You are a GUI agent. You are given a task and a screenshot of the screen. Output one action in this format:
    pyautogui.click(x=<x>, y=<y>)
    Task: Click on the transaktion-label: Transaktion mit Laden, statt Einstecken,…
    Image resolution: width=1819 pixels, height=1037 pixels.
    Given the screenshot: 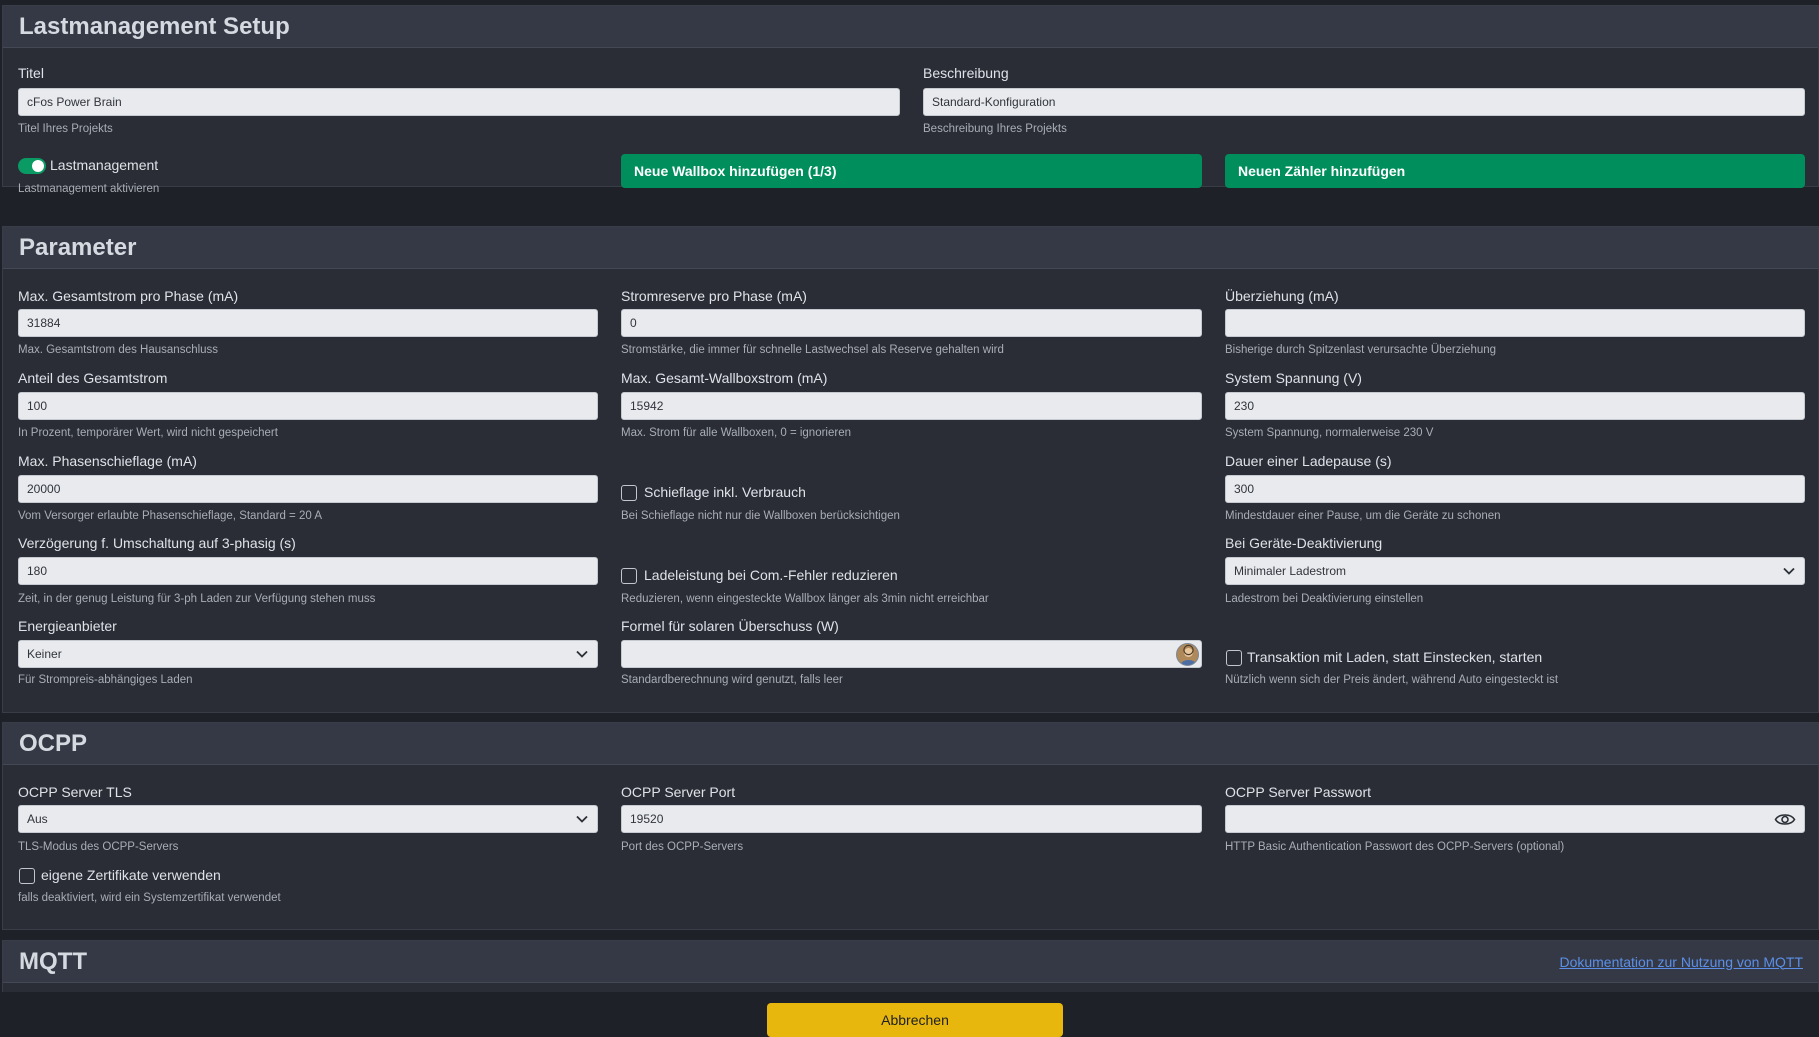 What is the action you would take?
    pyautogui.click(x=1395, y=657)
    